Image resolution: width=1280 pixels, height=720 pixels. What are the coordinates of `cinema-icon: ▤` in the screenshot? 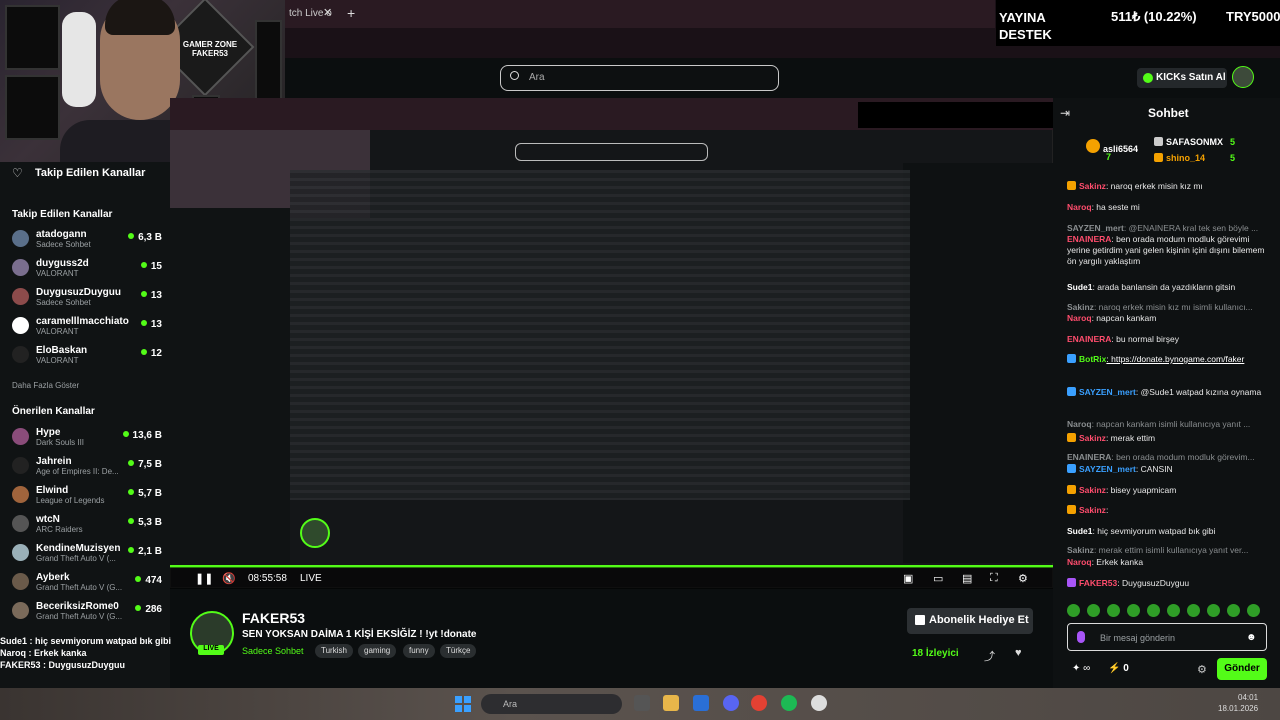 It's located at (967, 578).